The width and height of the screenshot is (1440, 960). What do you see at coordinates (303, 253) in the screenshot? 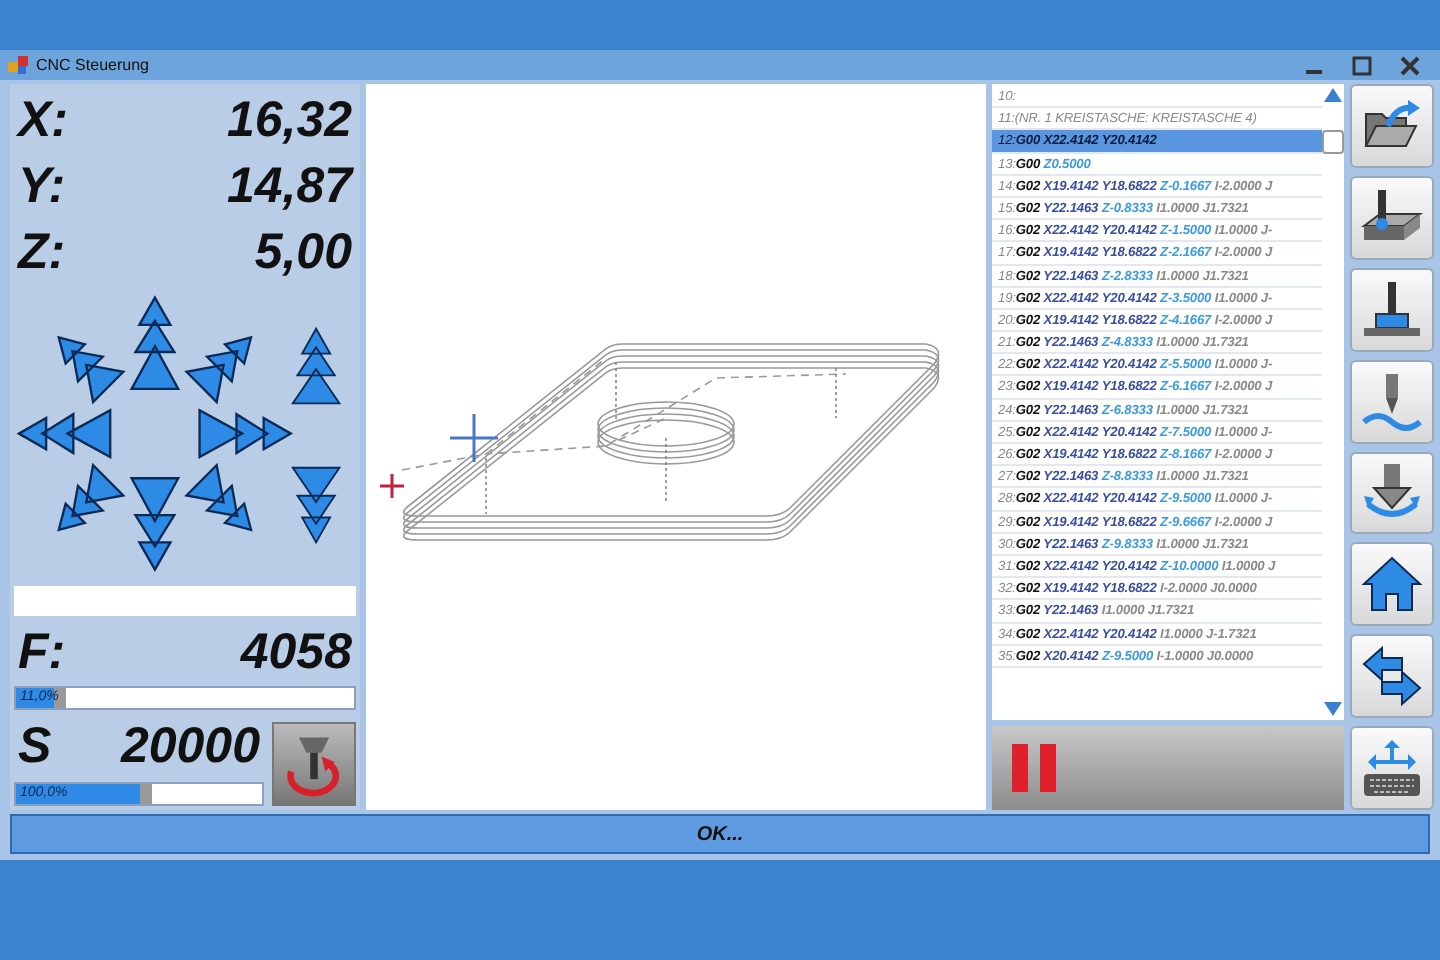
I see `axis-value: 5,00` at bounding box center [303, 253].